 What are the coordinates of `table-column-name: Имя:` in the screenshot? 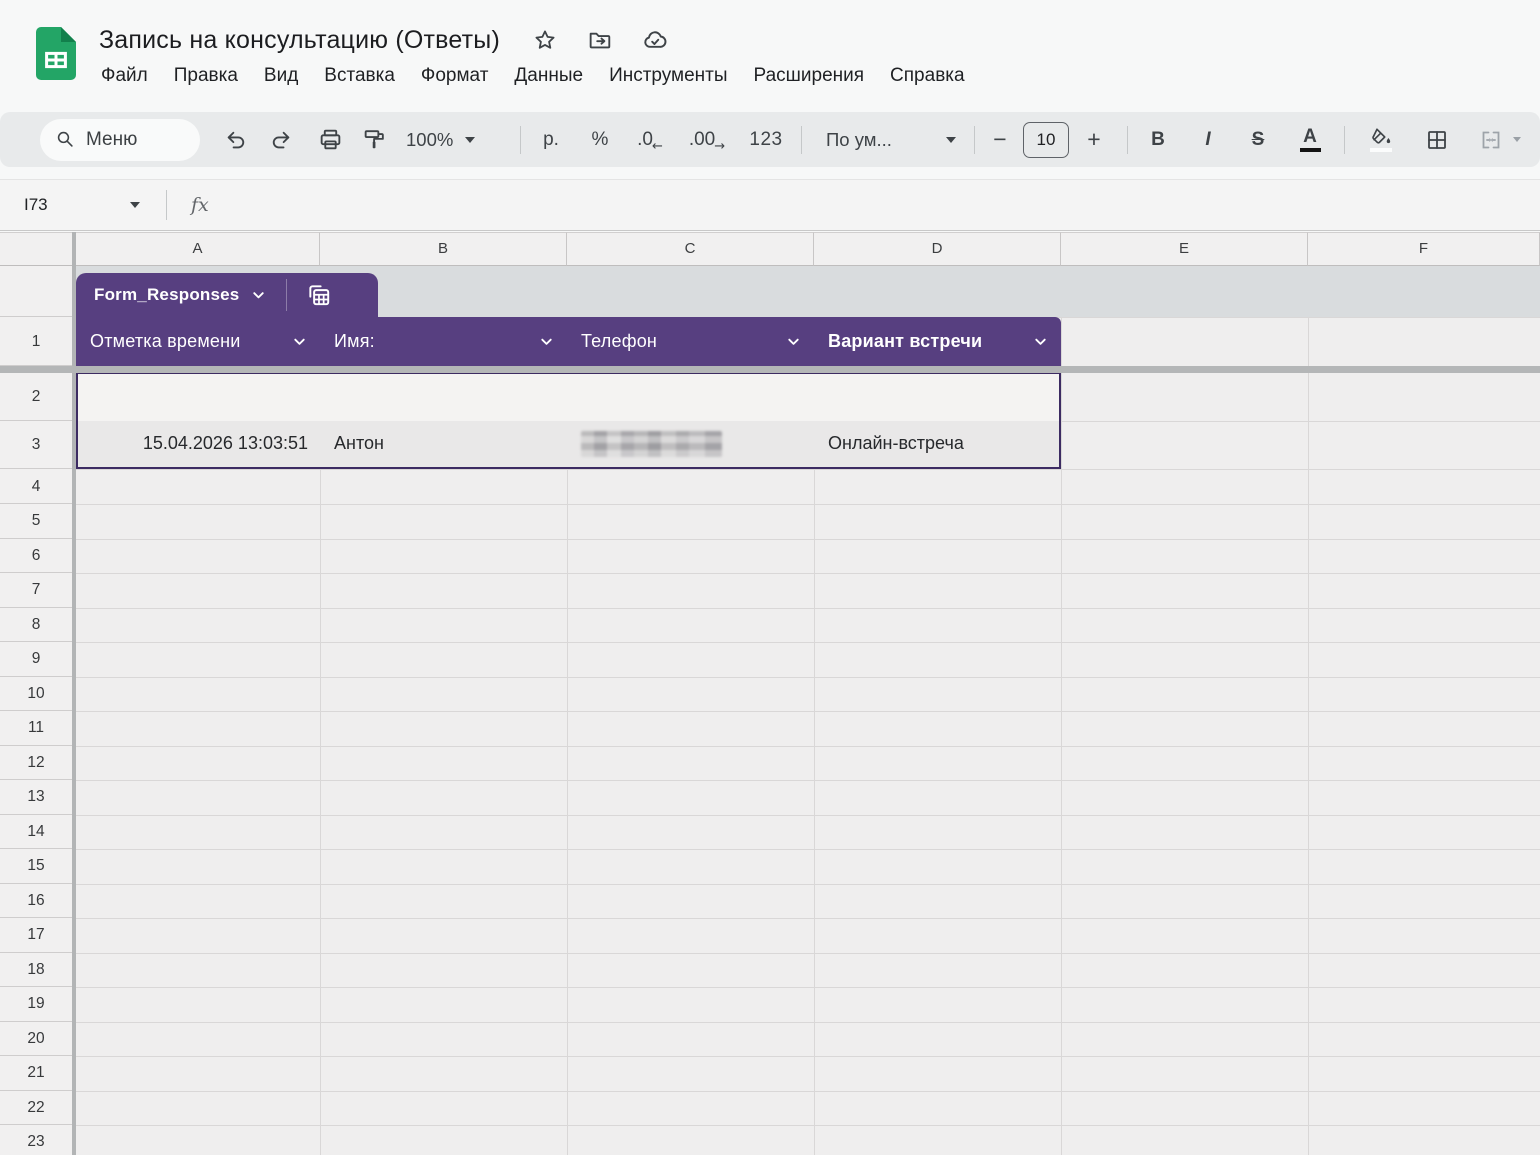 It's located at (443, 341).